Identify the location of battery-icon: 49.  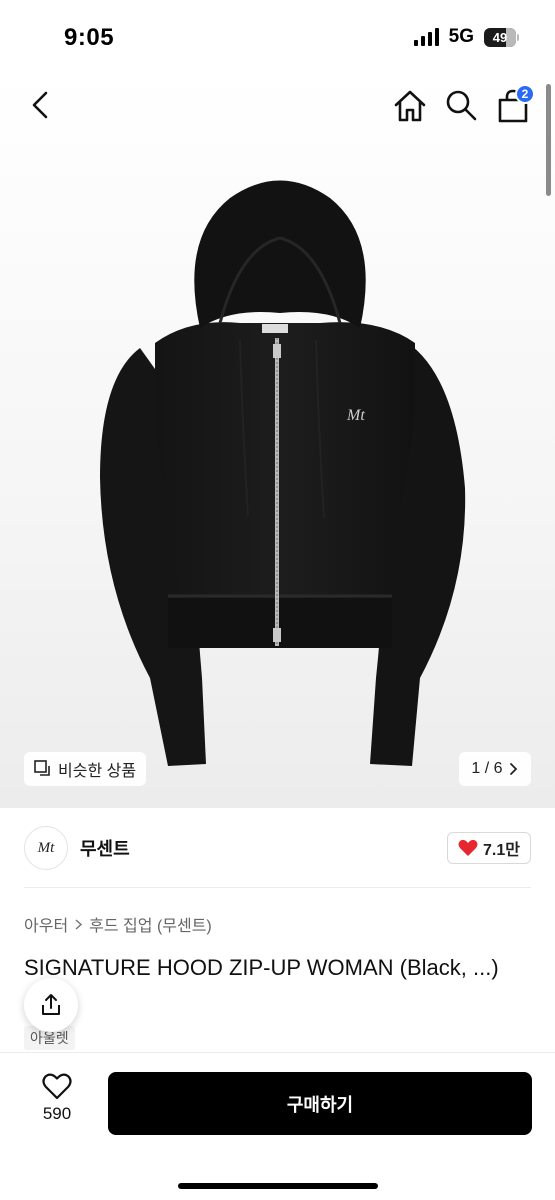
(501, 37).